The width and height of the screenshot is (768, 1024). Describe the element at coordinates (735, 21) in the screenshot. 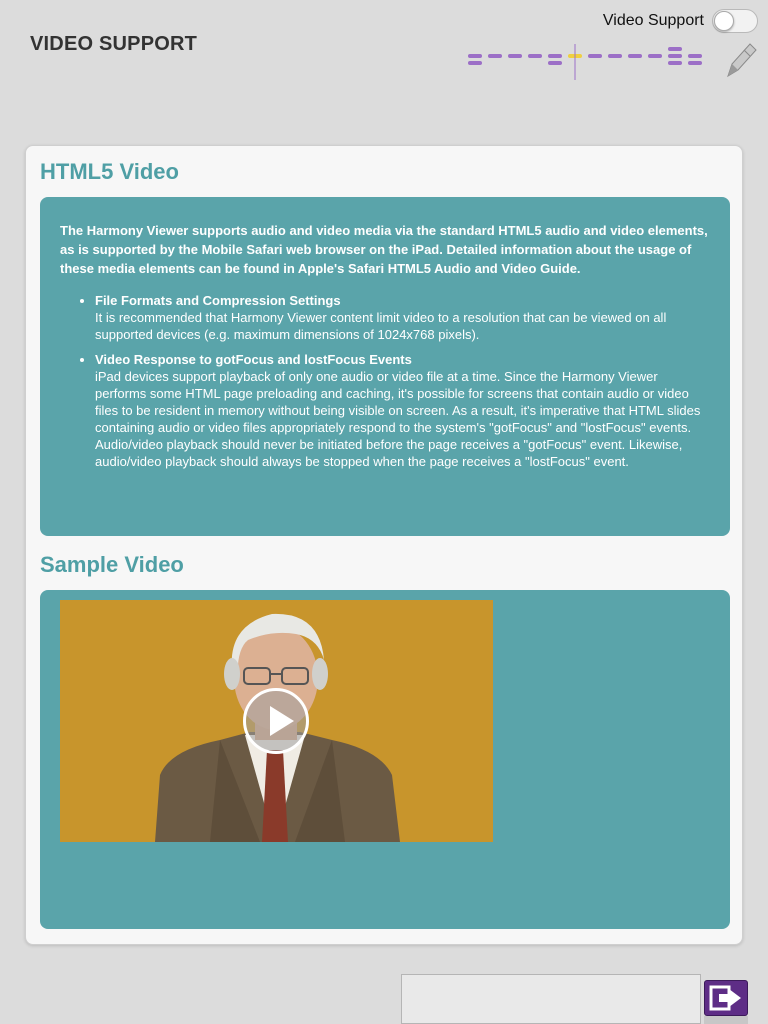

I see `video-support-toggle` at that location.